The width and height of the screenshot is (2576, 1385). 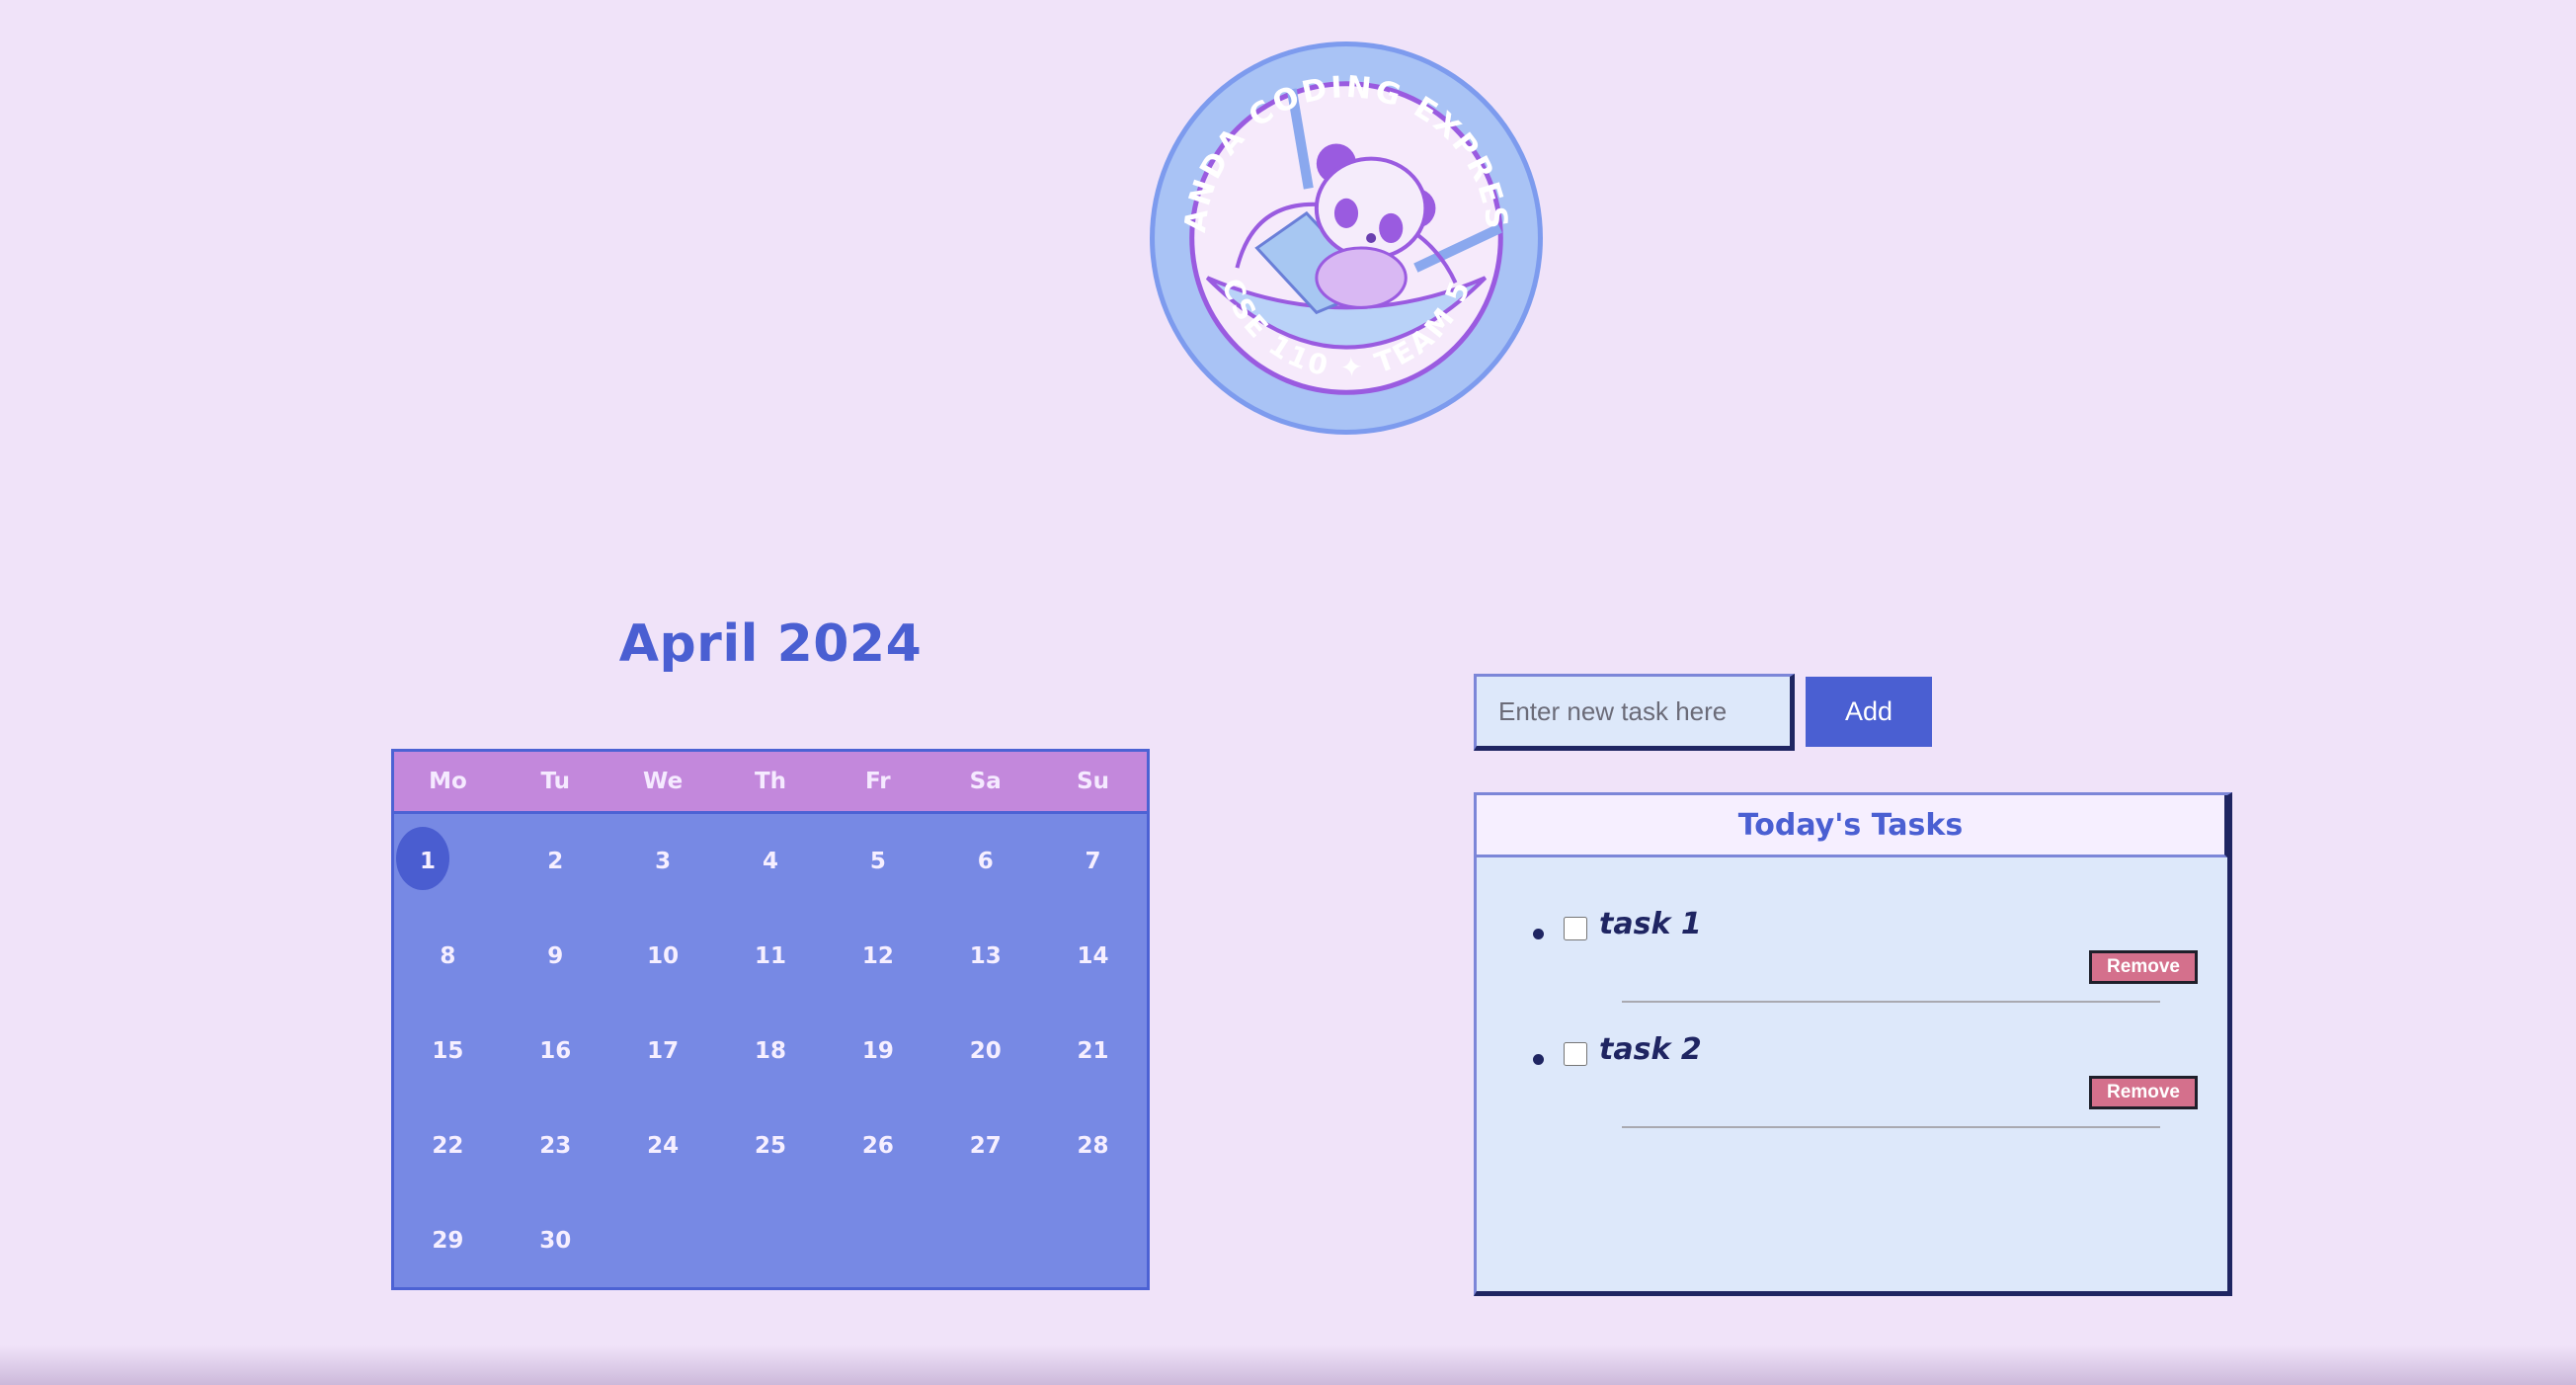 I want to click on calendar-day: 4, so click(x=771, y=861).